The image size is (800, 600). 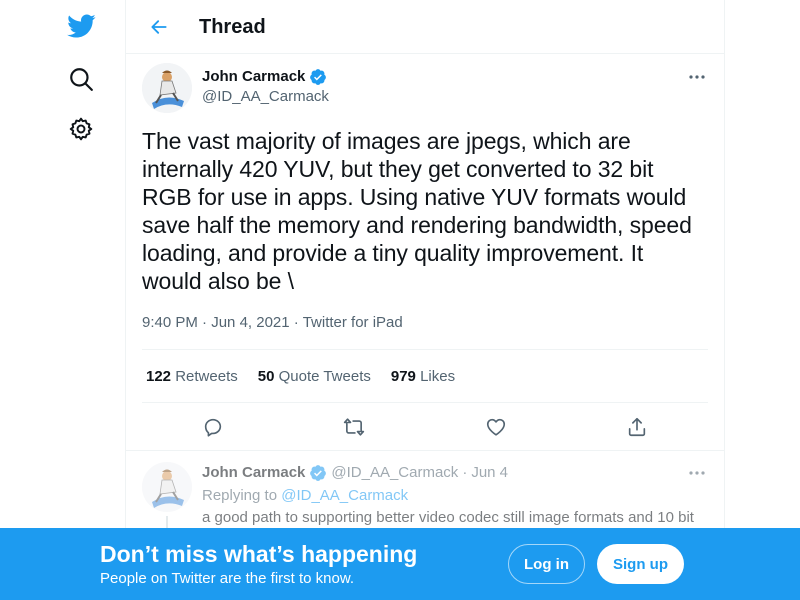 What do you see at coordinates (438, 376) in the screenshot?
I see `likes-label: Likes` at bounding box center [438, 376].